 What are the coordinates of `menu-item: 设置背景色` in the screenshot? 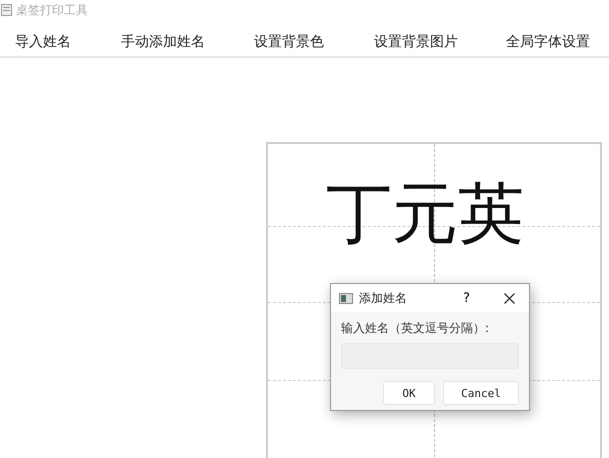 It's located at (314, 42).